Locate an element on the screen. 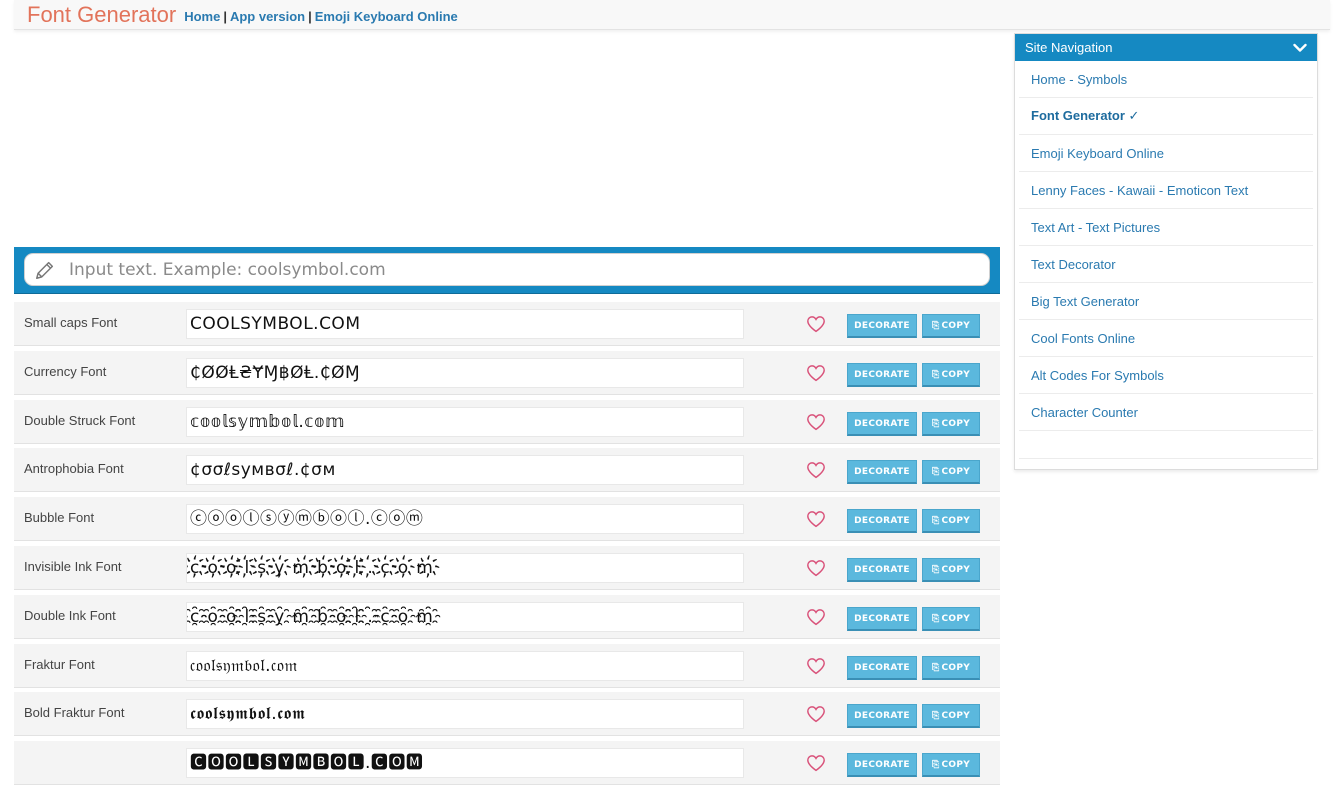  font-row-sample: c҈o҈o҈l҈s҈y҈m҈b҈o҈l҈.҈c҈o҈m҈ is located at coordinates (465, 616).